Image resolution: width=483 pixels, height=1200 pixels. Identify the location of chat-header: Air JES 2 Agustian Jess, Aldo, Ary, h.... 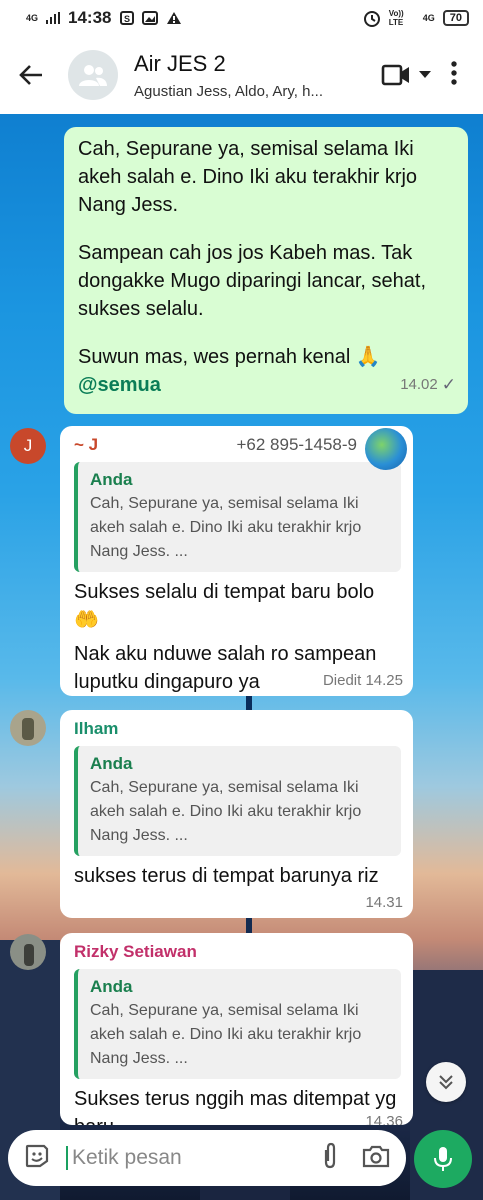
(241, 75).